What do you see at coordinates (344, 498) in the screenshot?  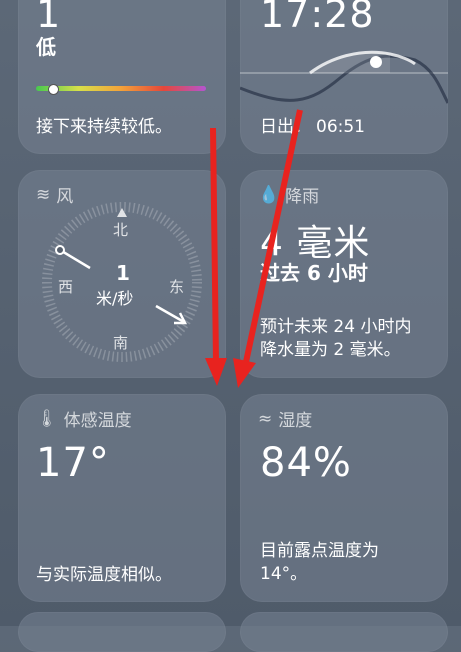 I see `humidity-card: ≈ 湿度 84% 目前露点温度为 14°。` at bounding box center [344, 498].